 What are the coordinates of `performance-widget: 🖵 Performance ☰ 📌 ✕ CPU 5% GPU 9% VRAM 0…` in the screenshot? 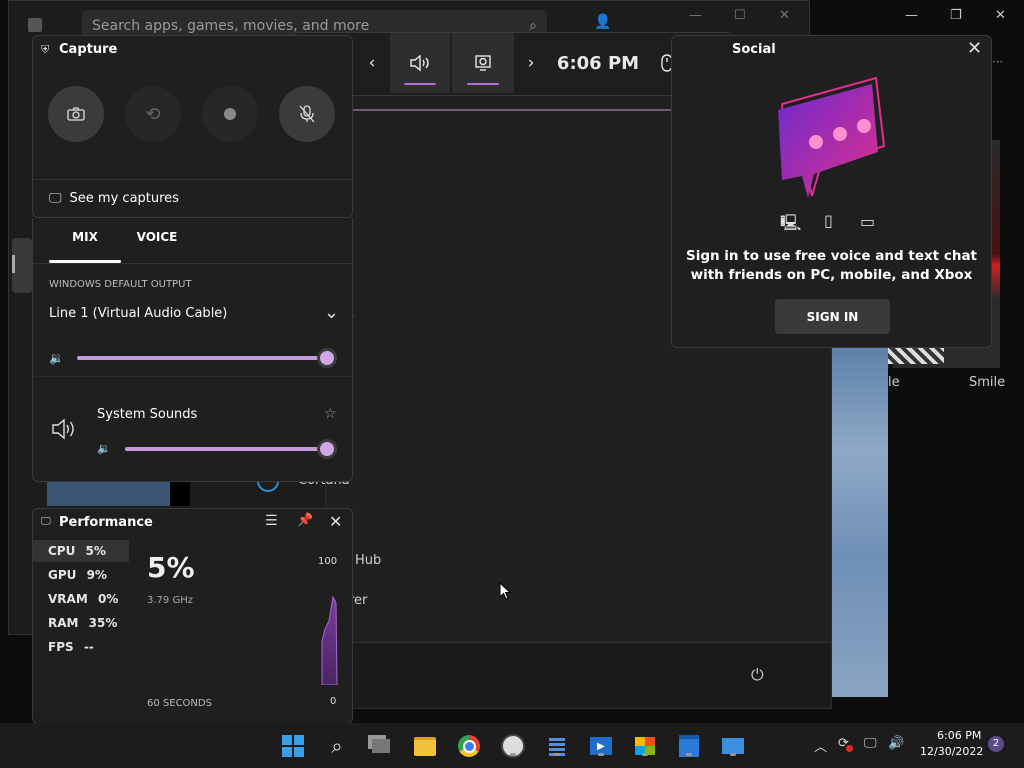 It's located at (192, 616).